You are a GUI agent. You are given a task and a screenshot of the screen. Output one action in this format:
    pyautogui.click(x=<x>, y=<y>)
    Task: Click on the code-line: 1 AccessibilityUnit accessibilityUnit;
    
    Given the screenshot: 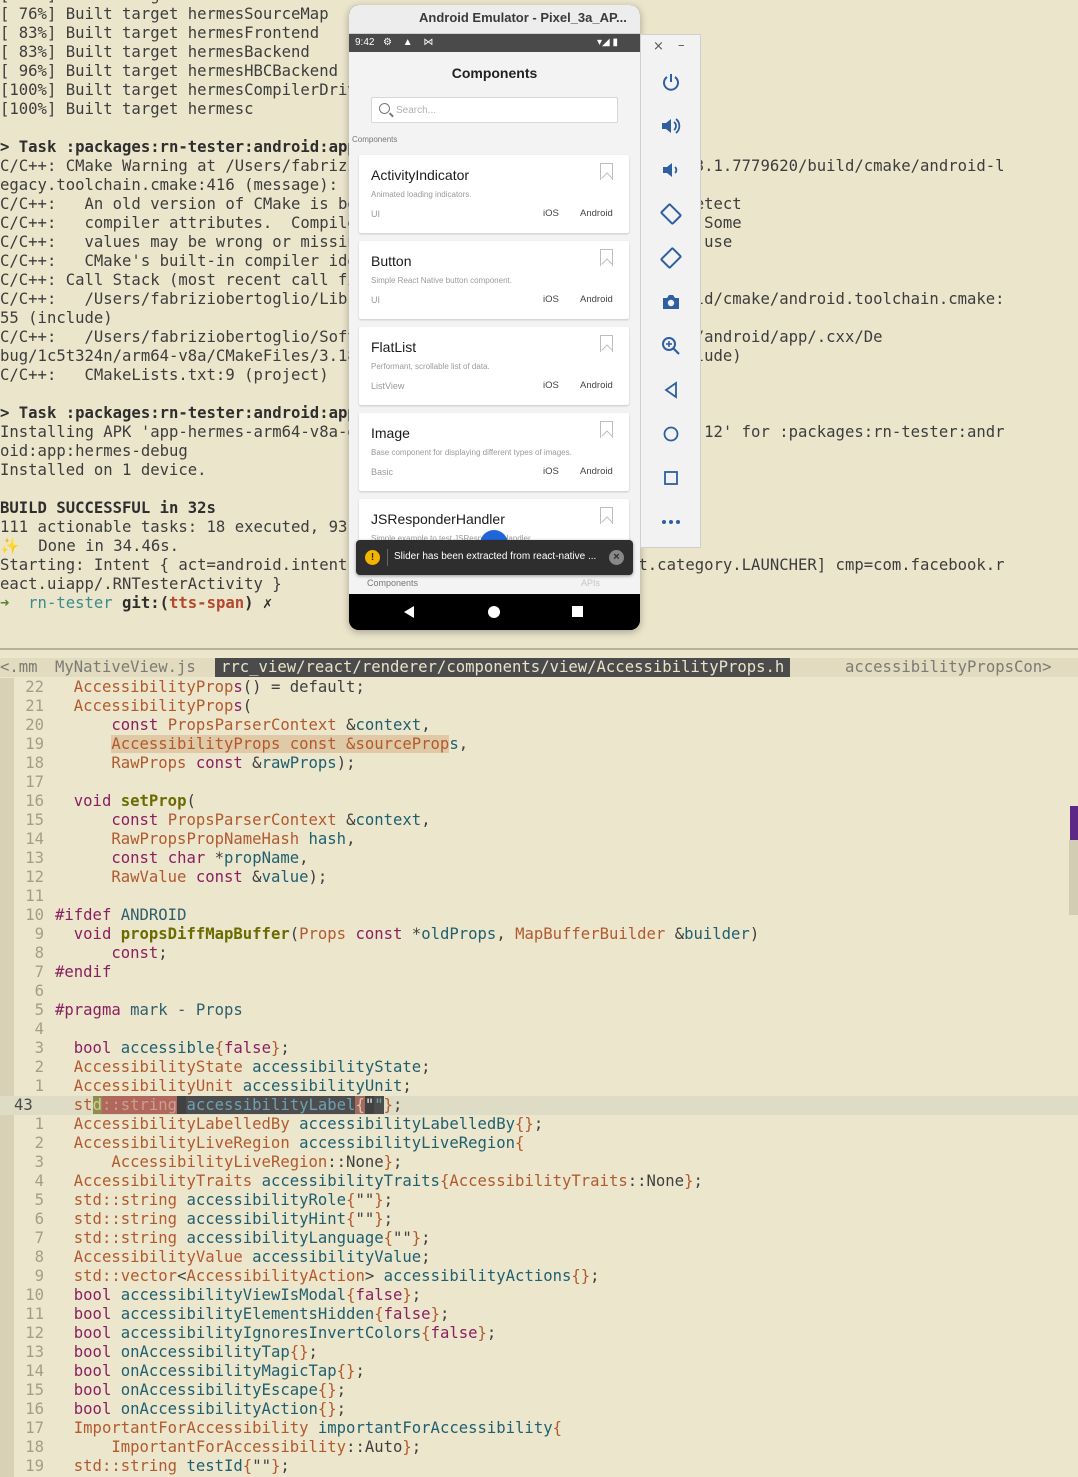 What is the action you would take?
    pyautogui.click(x=223, y=1086)
    